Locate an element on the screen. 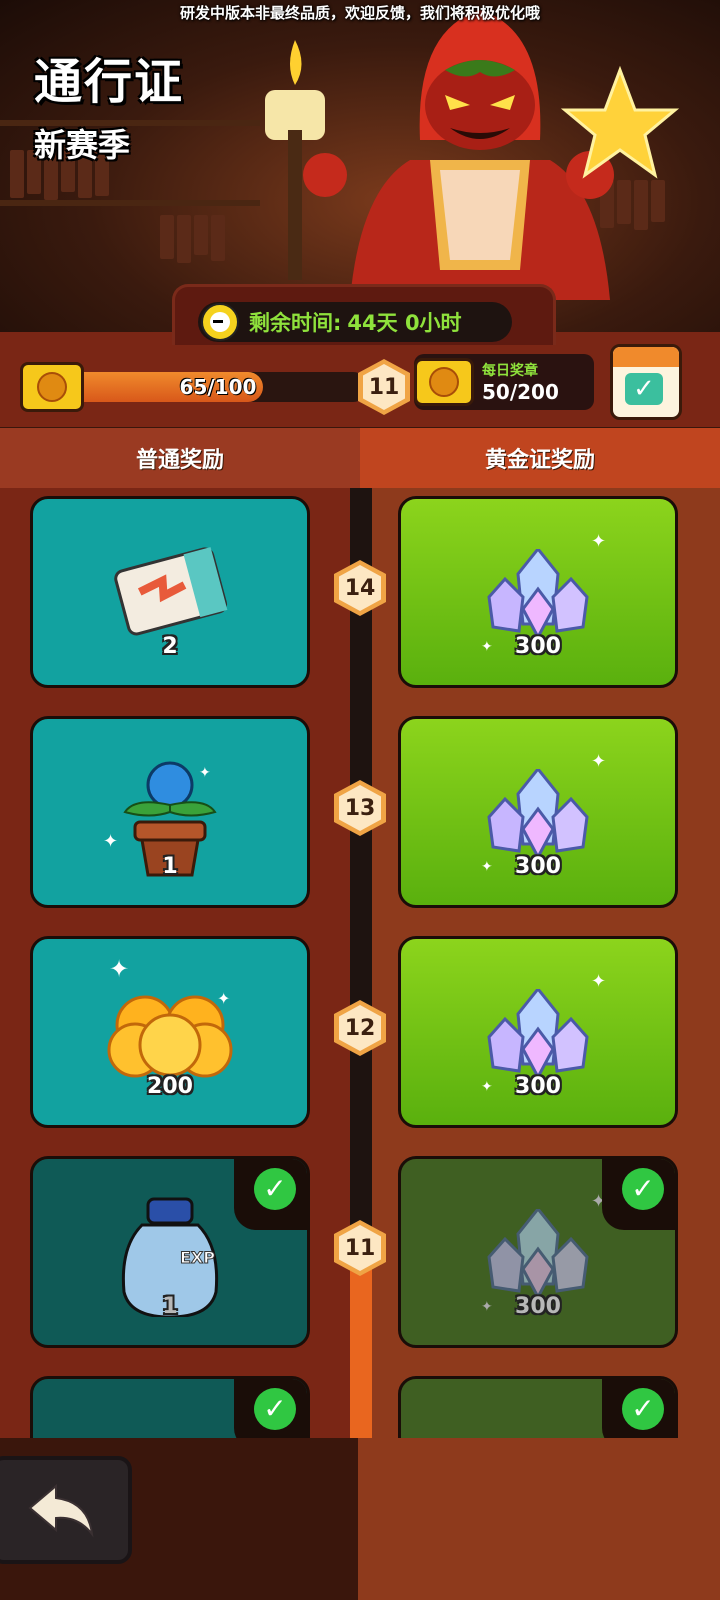  ticket-icon is located at coordinates (171, 591).